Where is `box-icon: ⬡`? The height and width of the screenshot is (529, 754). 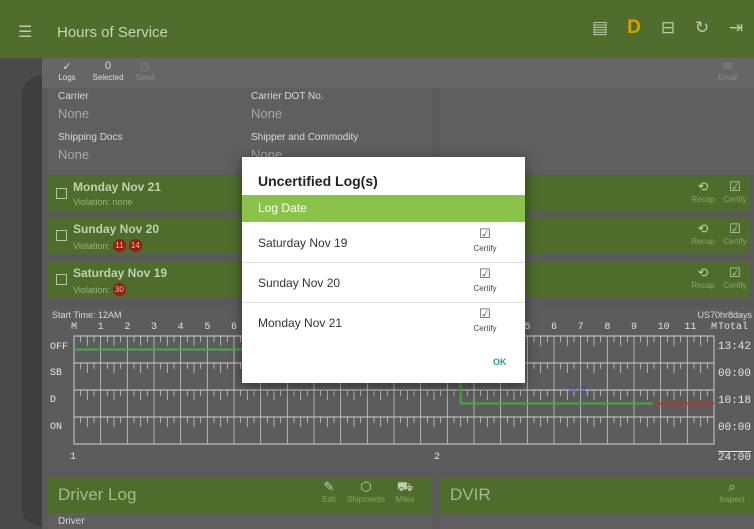 box-icon: ⬡ is located at coordinates (366, 486).